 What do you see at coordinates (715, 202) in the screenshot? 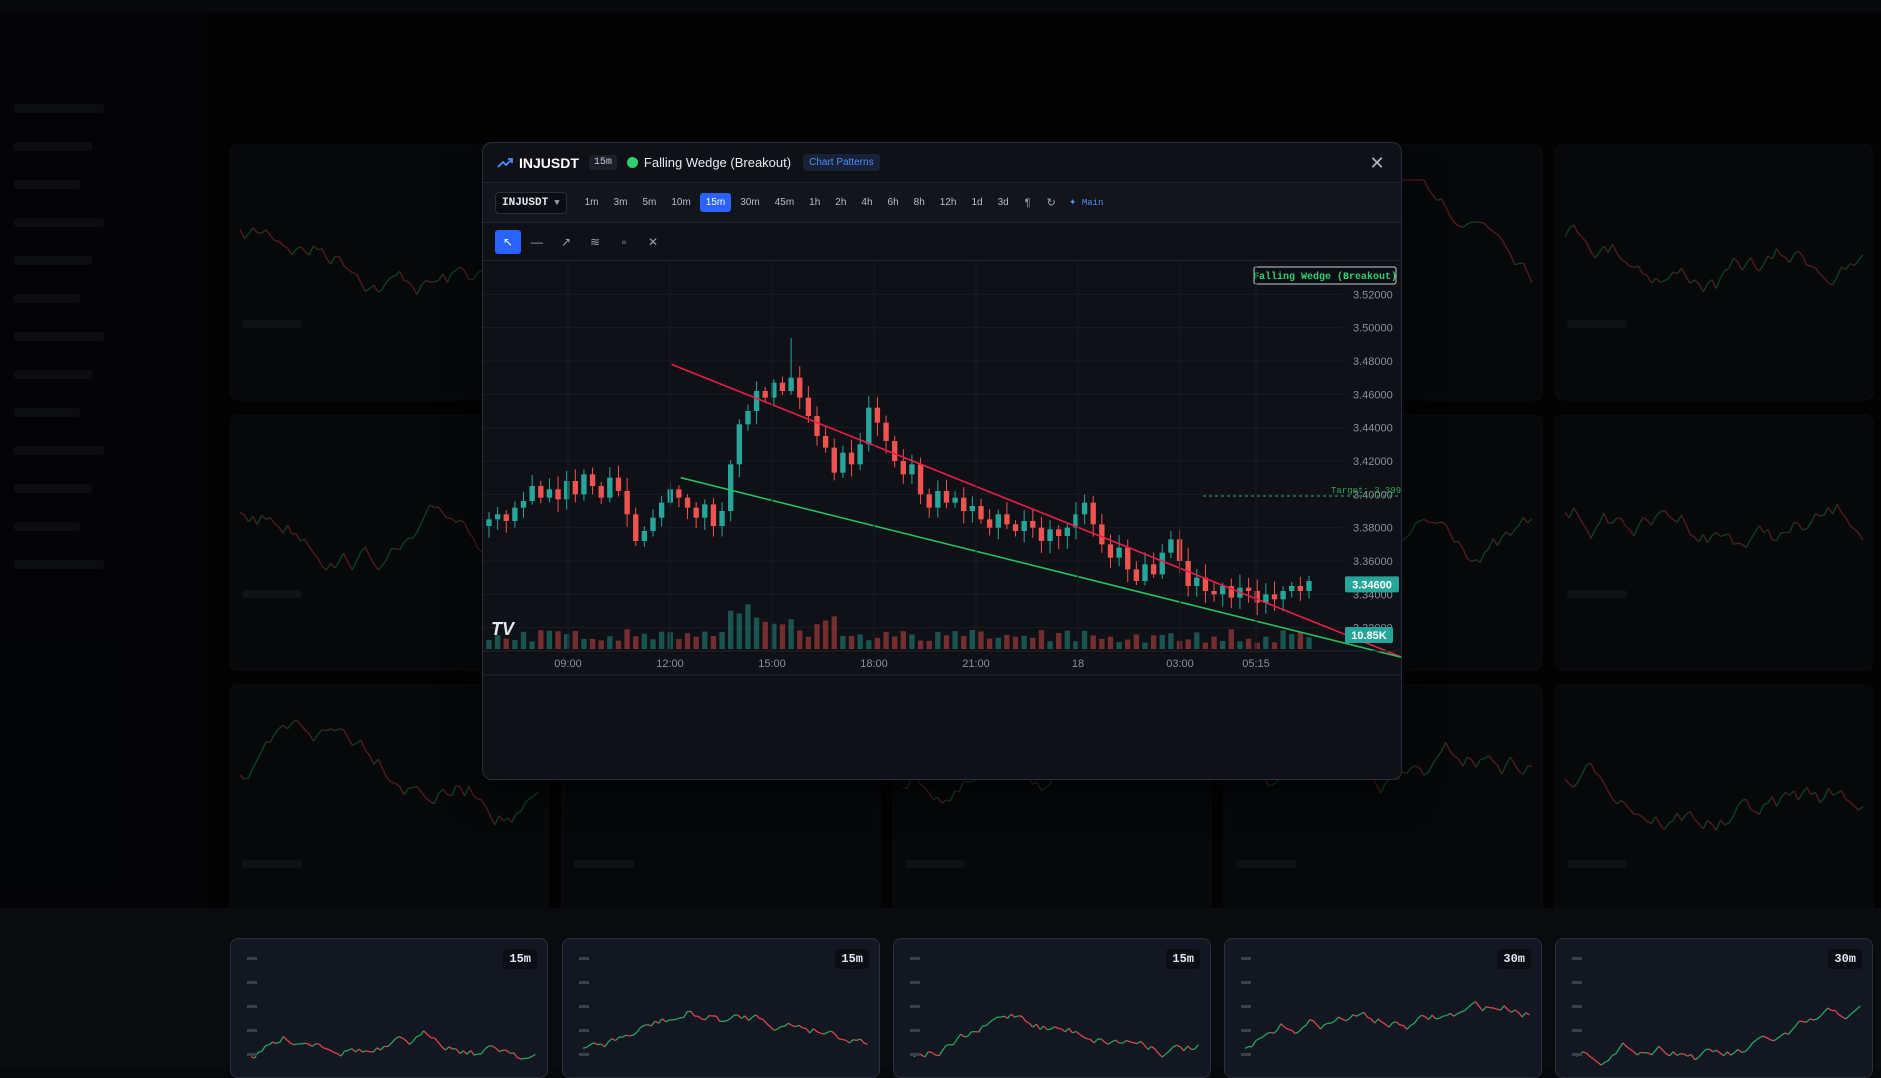
I see `timeframe-15m: 15m` at bounding box center [715, 202].